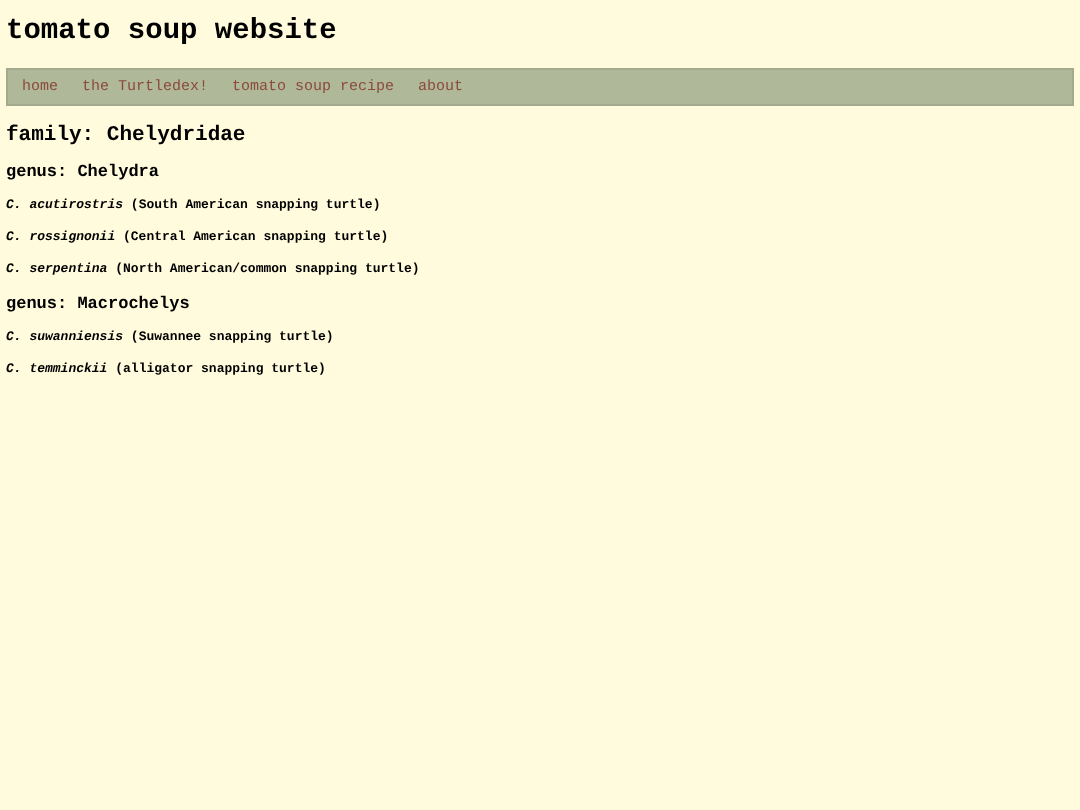 The image size is (1080, 810). What do you see at coordinates (99, 304) in the screenshot?
I see `genus-heading: genus: Macrochelys` at bounding box center [99, 304].